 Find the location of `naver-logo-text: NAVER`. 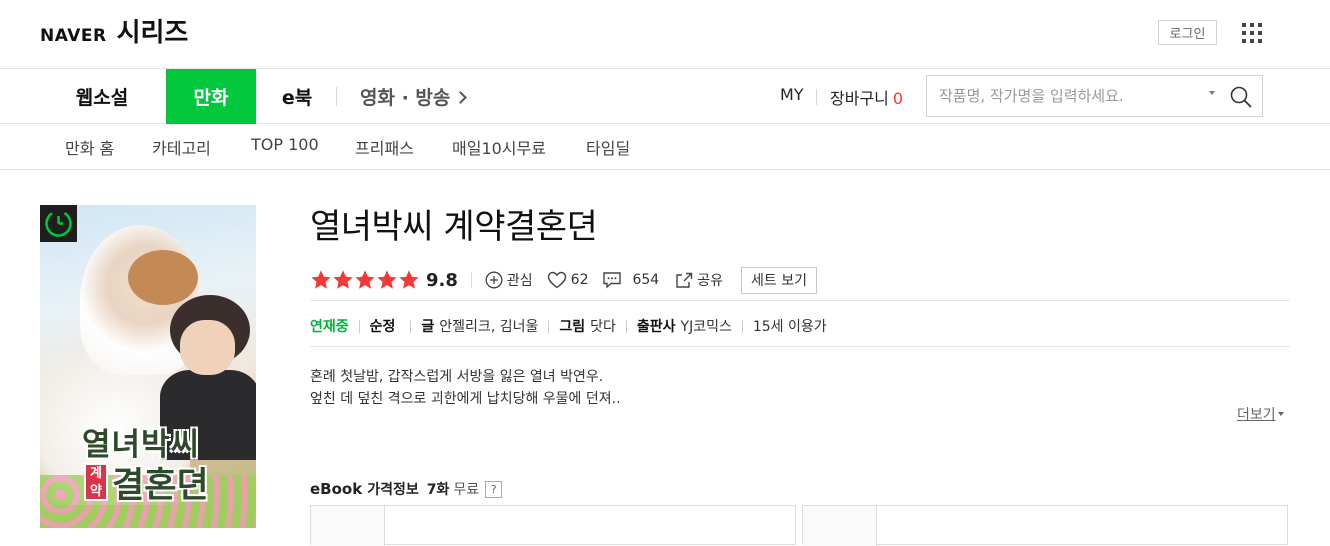

naver-logo-text: NAVER is located at coordinates (73, 36).